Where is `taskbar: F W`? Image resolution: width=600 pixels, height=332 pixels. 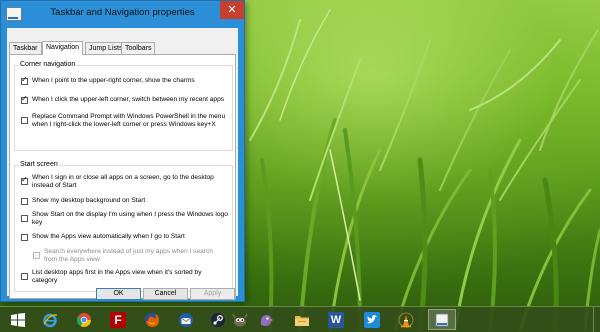 taskbar: F W is located at coordinates (300, 319).